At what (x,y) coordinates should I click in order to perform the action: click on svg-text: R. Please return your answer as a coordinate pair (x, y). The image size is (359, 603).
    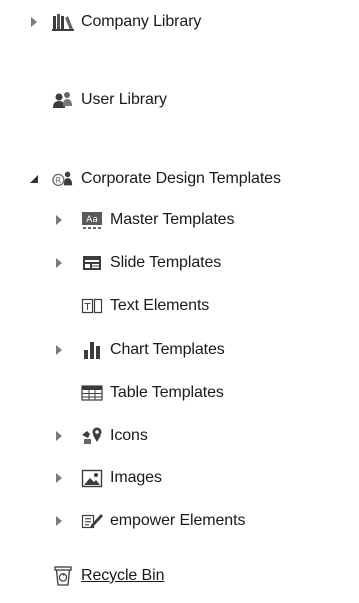
    Looking at the image, I should click on (59, 180).